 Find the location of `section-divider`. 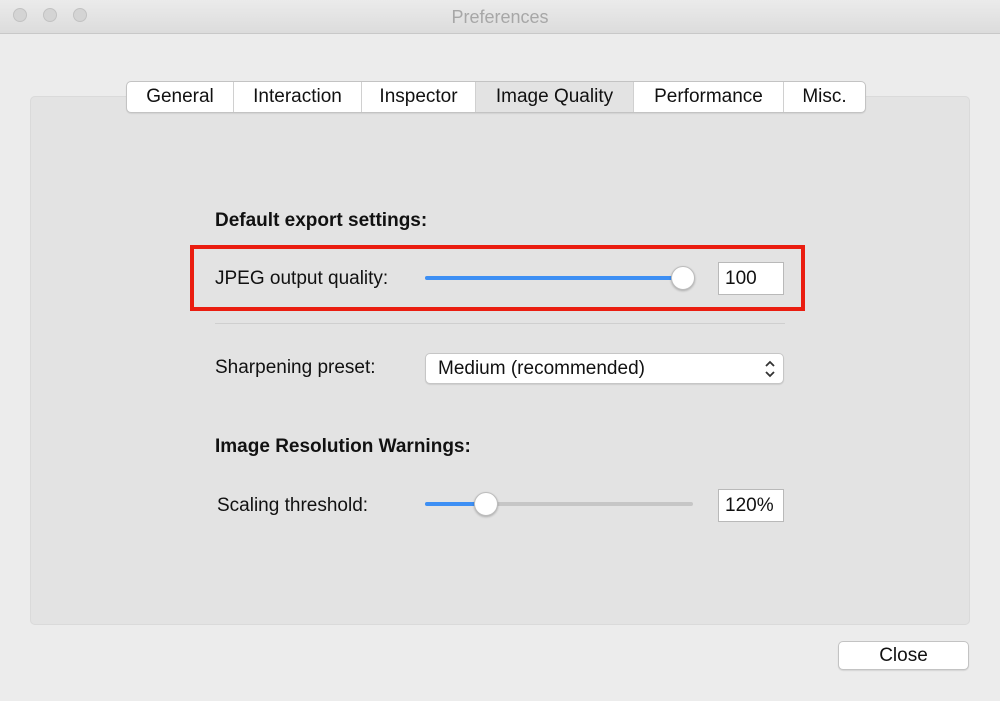

section-divider is located at coordinates (500, 323).